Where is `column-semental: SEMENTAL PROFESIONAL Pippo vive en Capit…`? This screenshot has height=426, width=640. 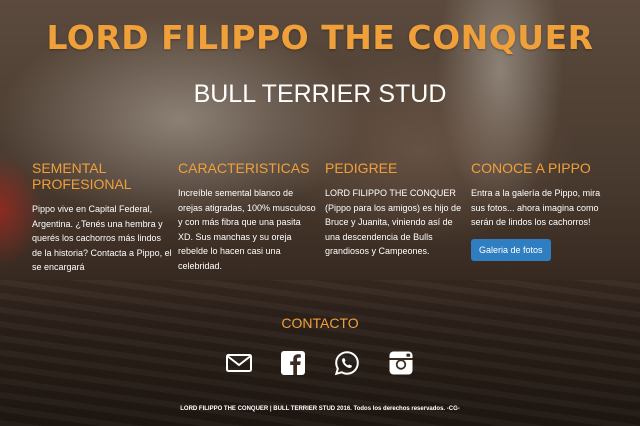
column-semental: SEMENTAL PROFESIONAL Pippo vive en Capit… is located at coordinates (102, 217).